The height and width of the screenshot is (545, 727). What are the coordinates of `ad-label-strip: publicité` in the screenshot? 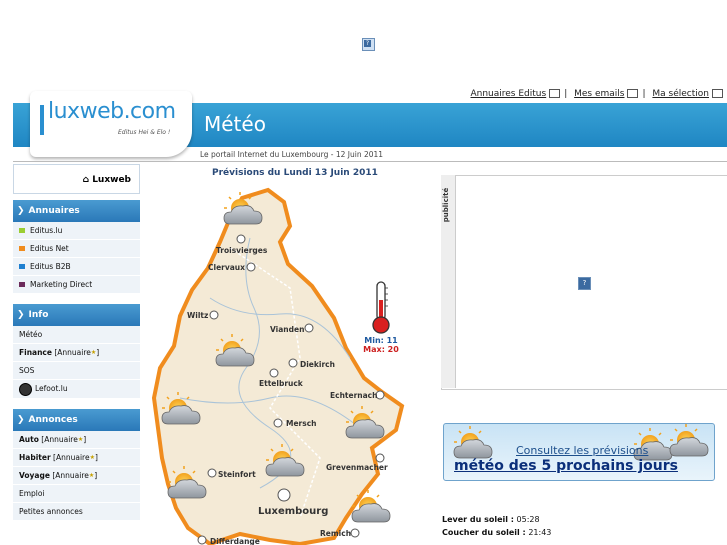 It's located at (448, 281).